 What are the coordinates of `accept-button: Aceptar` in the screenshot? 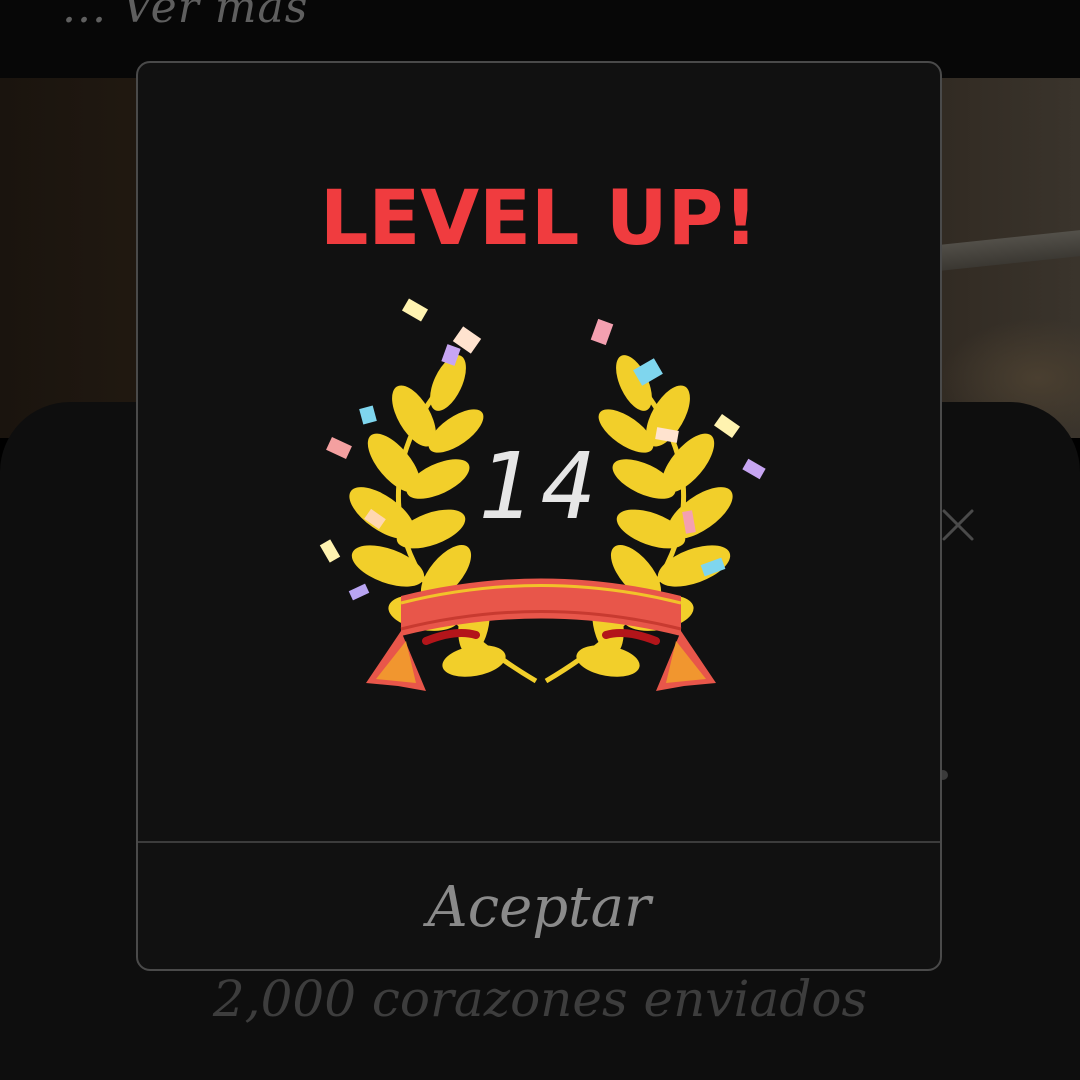 It's located at (539, 906).